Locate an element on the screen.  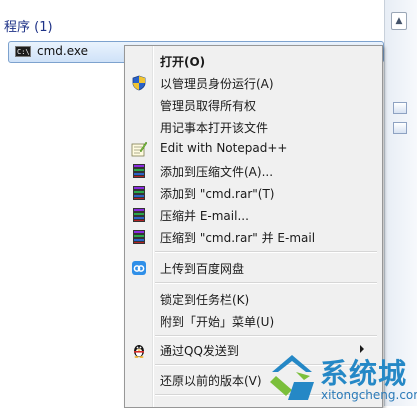
menu-item-label: 管理员取得所有权 is located at coordinates (208, 106).